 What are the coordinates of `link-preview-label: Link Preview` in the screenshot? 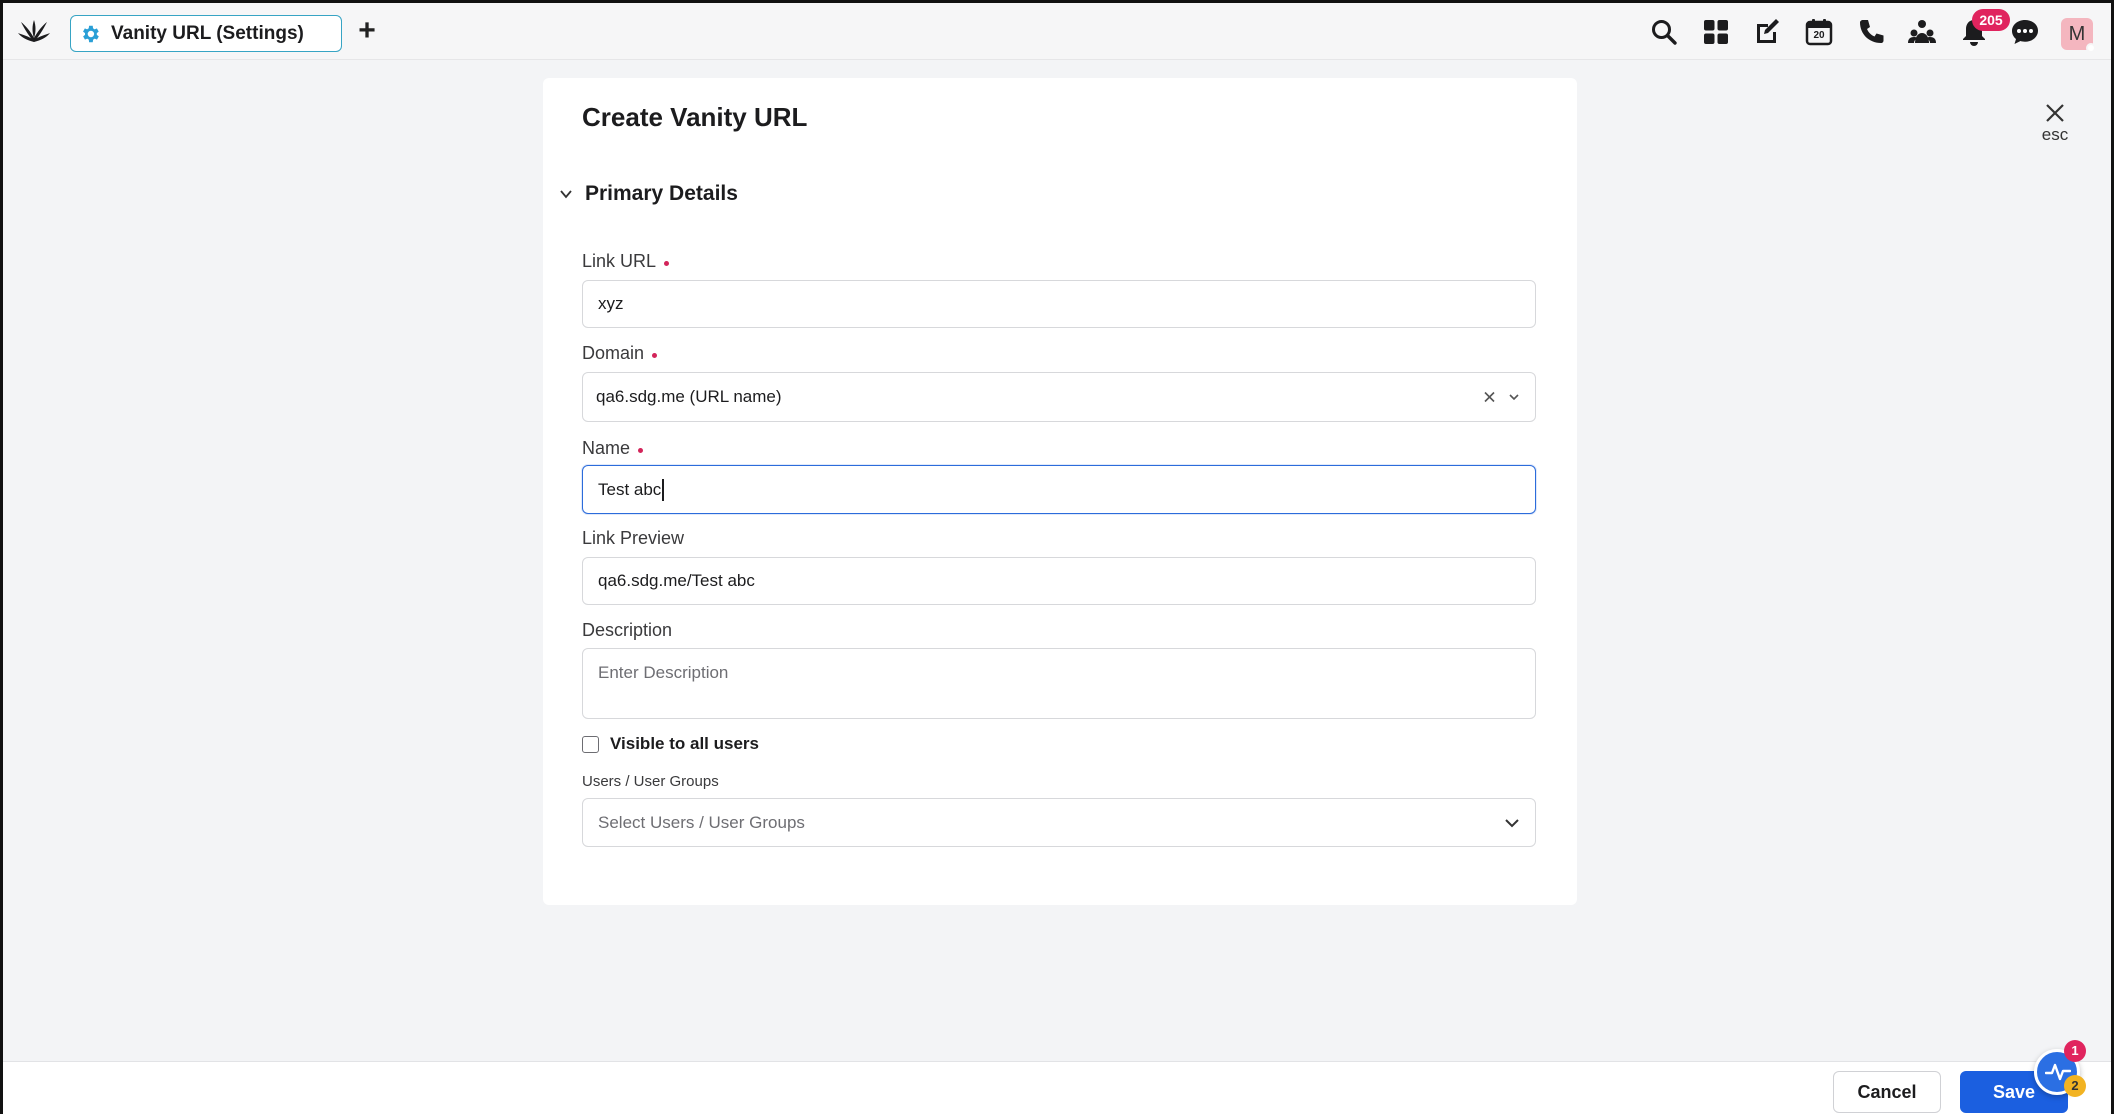 It's located at (633, 538).